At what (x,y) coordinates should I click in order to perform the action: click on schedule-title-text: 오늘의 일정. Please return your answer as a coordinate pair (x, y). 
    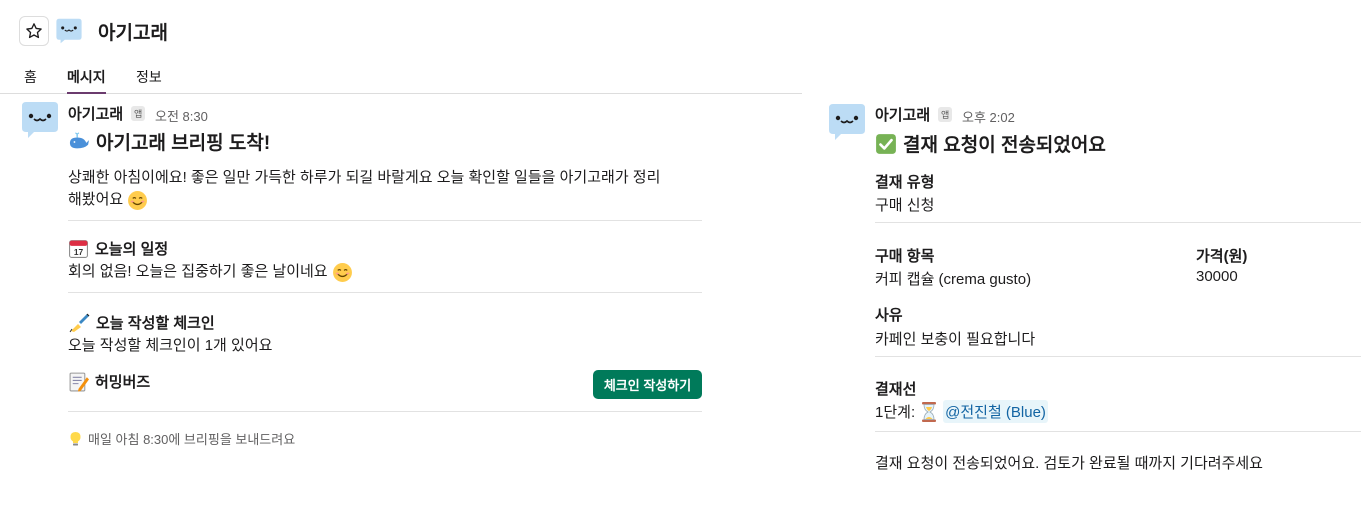
    Looking at the image, I should click on (132, 249).